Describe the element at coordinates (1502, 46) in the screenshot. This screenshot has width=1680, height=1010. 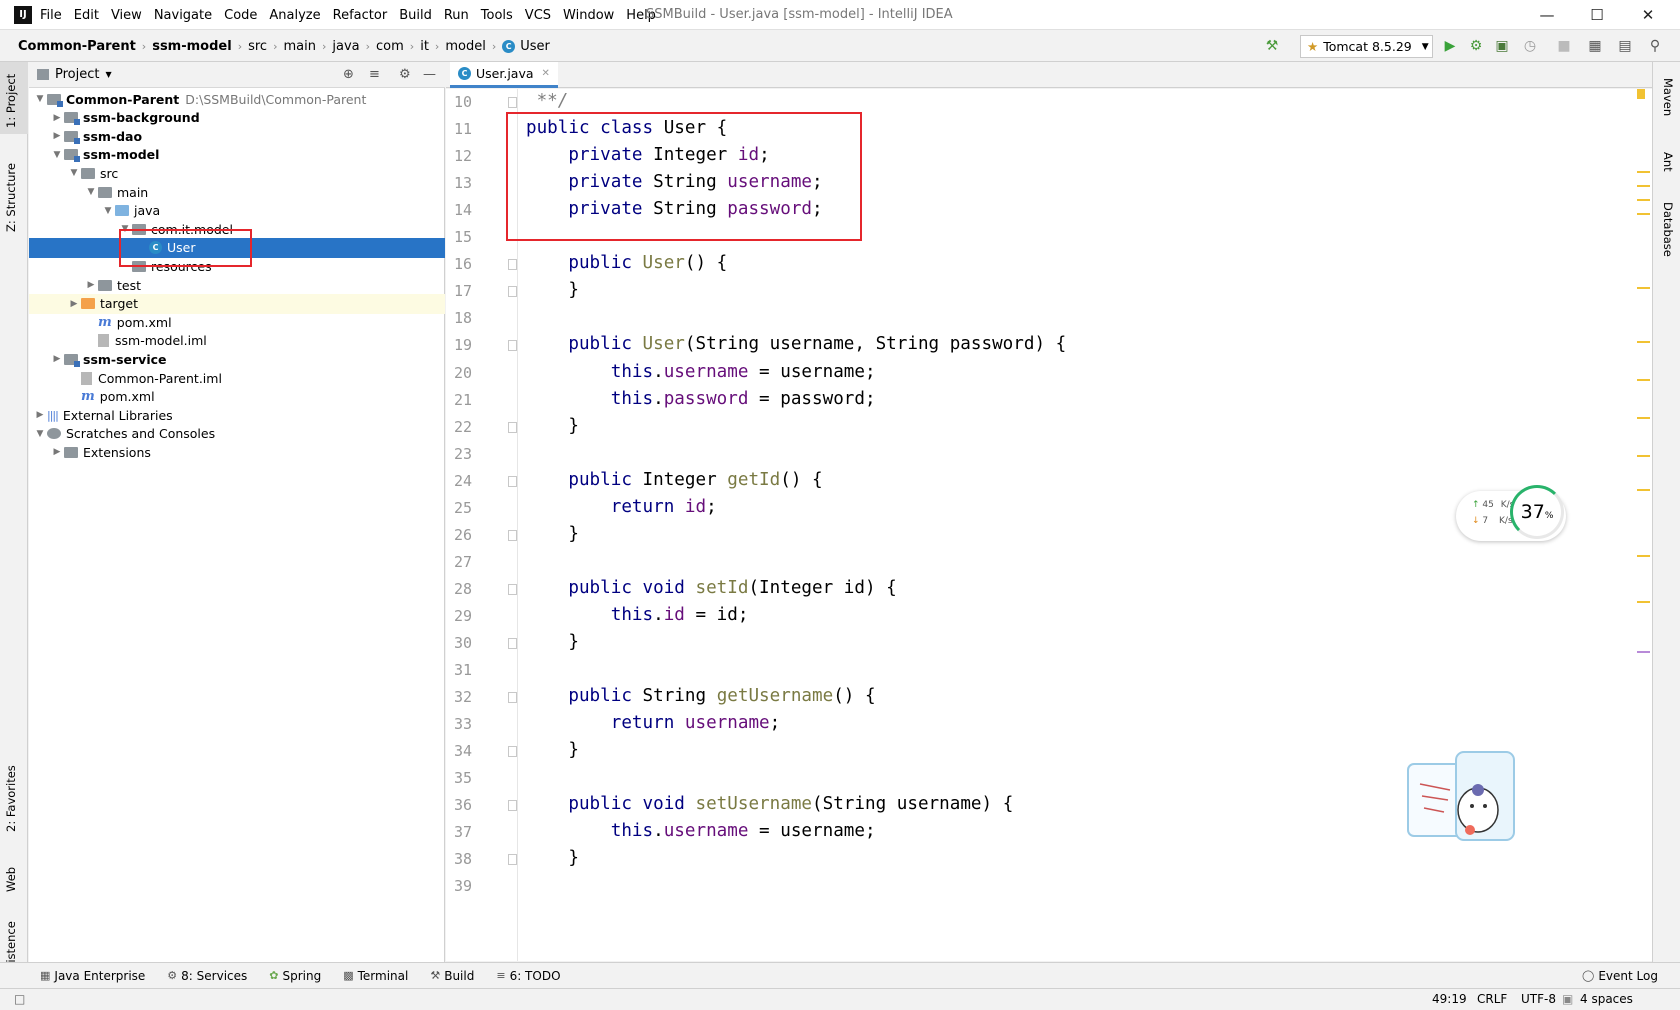
I see `coverage-icon: ▣` at that location.